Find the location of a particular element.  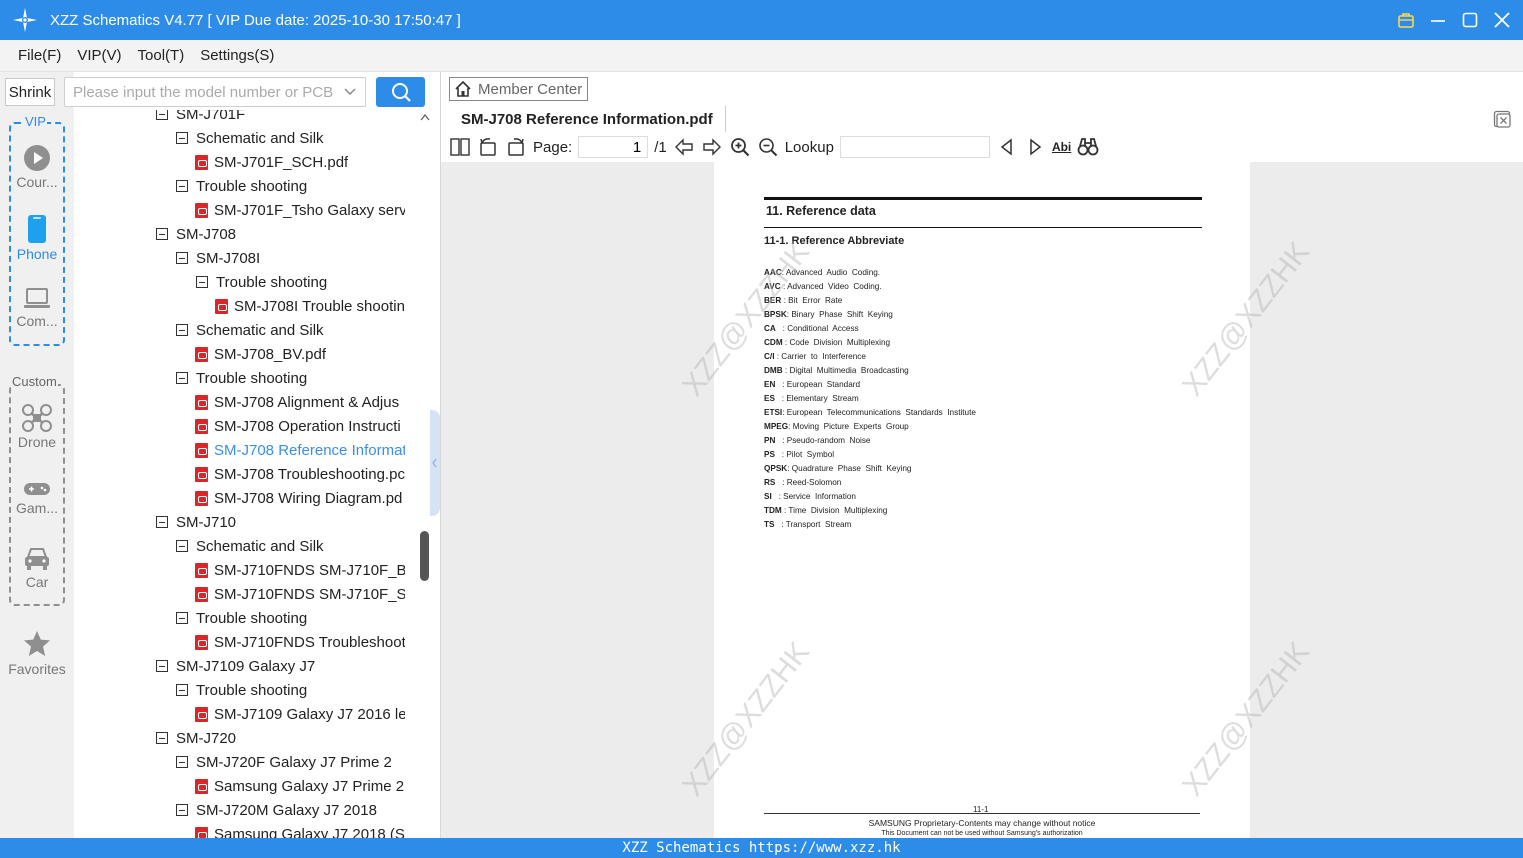

find-previous-icon is located at coordinates (1007, 147).